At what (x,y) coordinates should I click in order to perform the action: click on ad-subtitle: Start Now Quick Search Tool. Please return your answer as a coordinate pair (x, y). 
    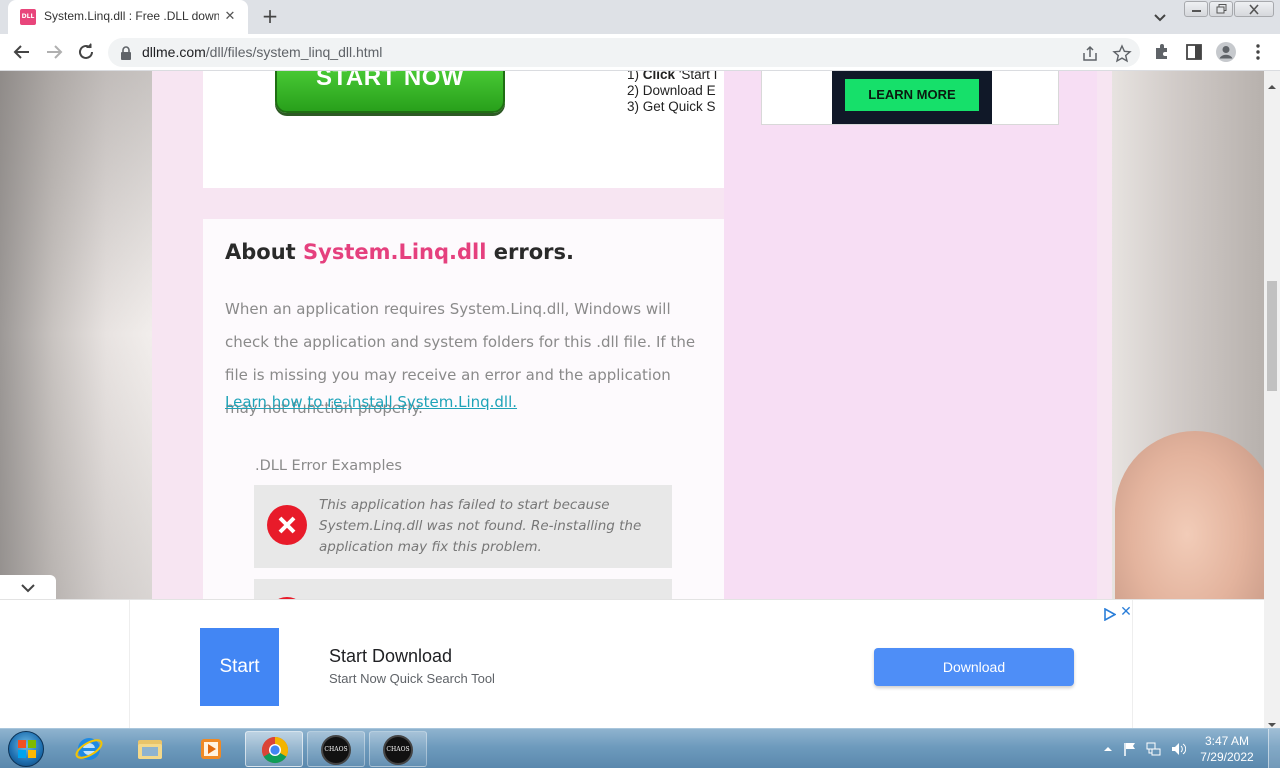
    Looking at the image, I should click on (412, 678).